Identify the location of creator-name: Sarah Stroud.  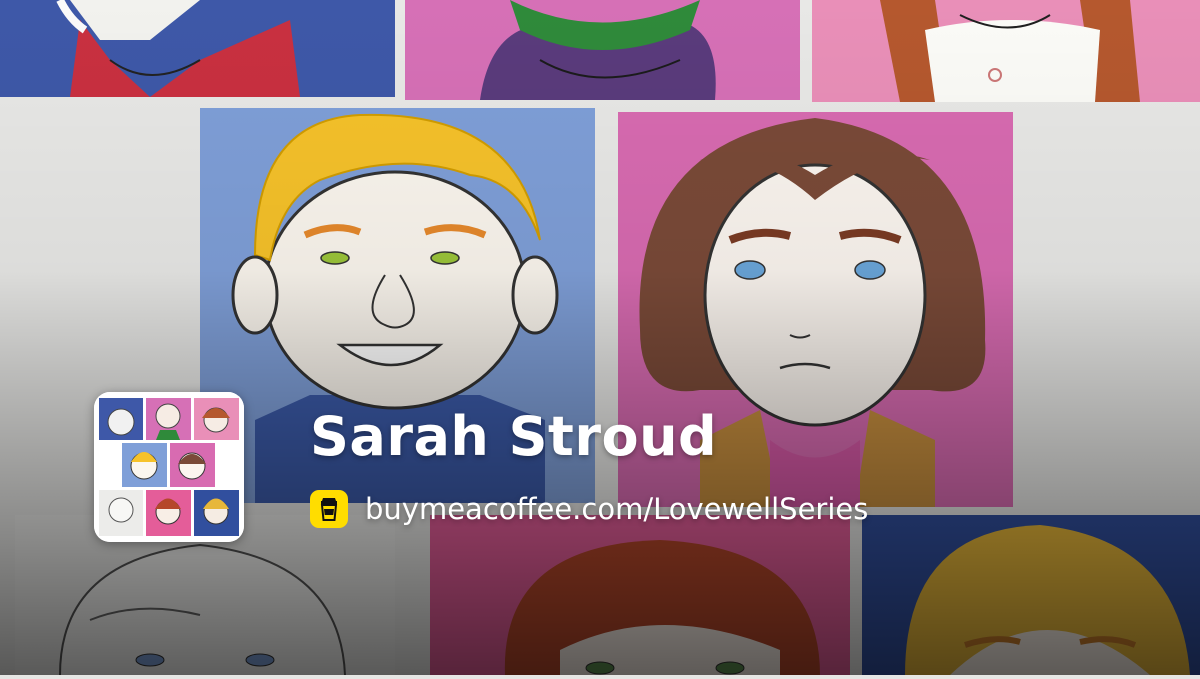
(514, 436).